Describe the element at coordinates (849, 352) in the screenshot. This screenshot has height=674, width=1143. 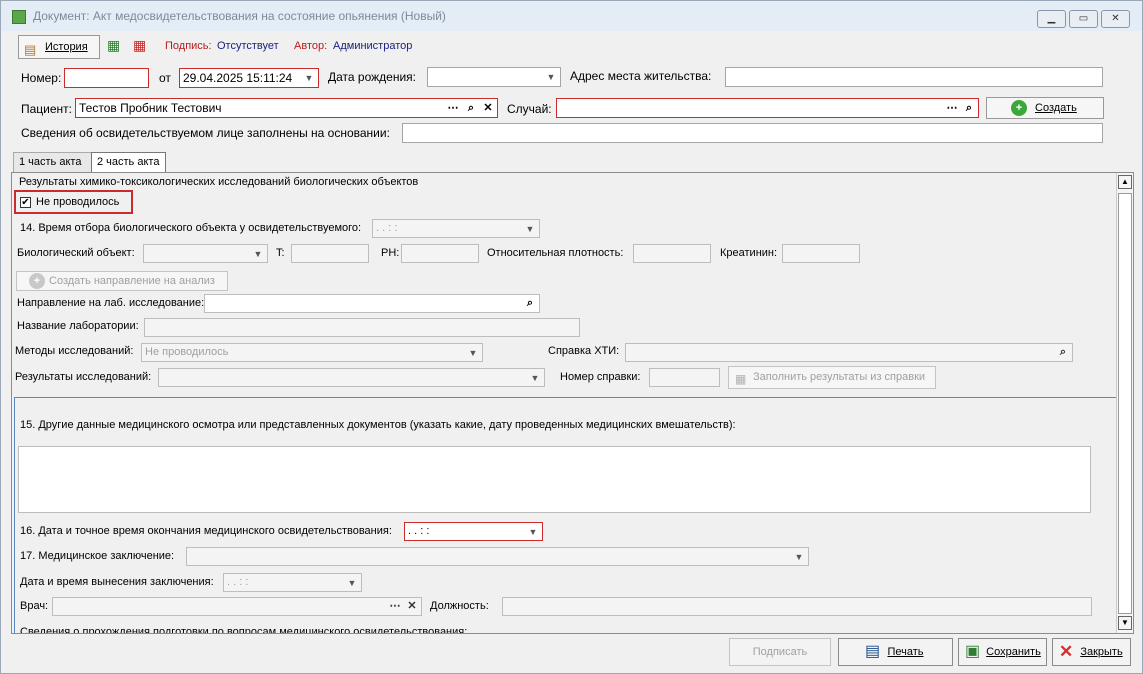
I see `hti-input: ⌕` at that location.